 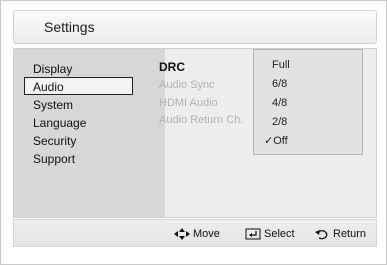 I want to click on option-drc: DRC, so click(x=172, y=67).